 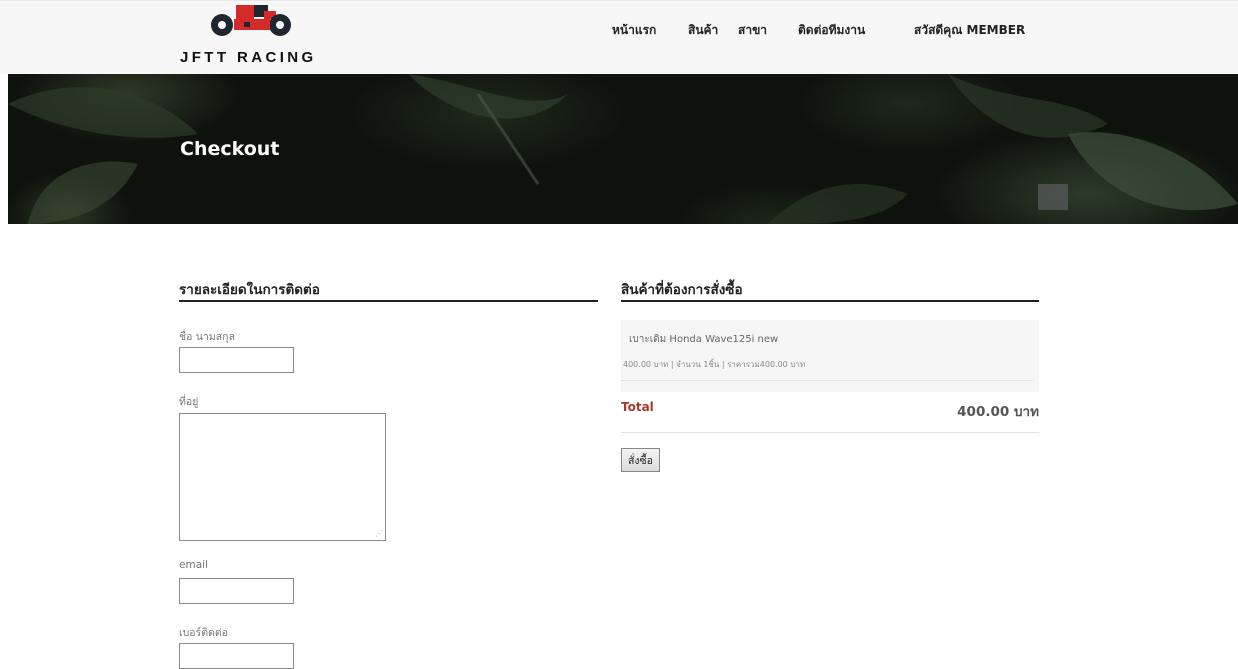 I want to click on total-label: Total, so click(x=637, y=407).